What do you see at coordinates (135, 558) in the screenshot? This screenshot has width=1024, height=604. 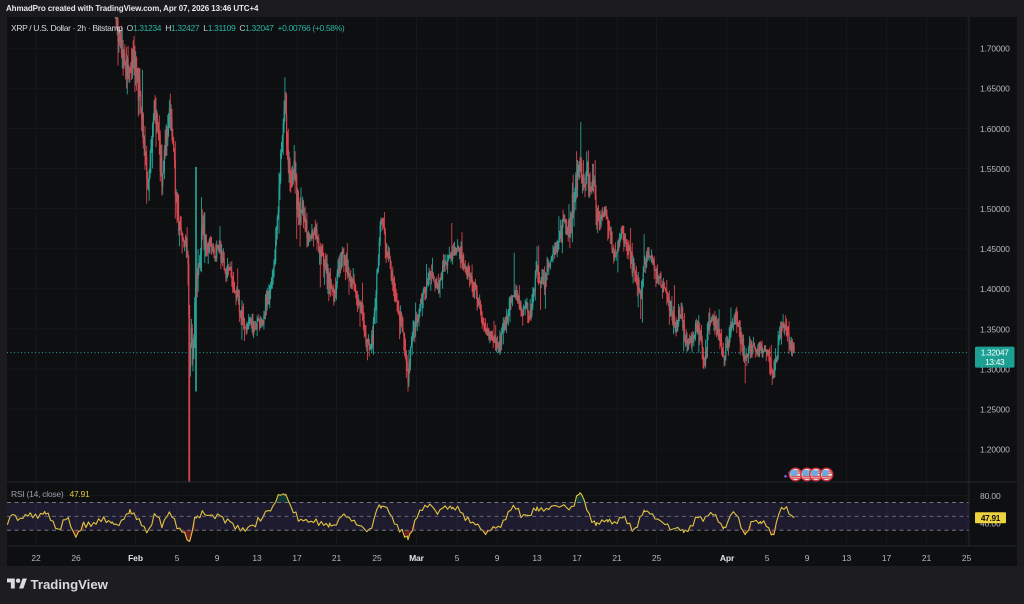 I see `svg-text: Feb` at bounding box center [135, 558].